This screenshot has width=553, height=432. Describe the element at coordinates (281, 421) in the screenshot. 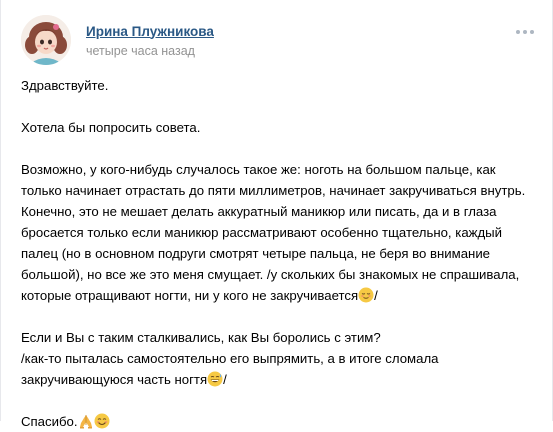

I see `text-line-with-emoji: Спасибо.` at that location.